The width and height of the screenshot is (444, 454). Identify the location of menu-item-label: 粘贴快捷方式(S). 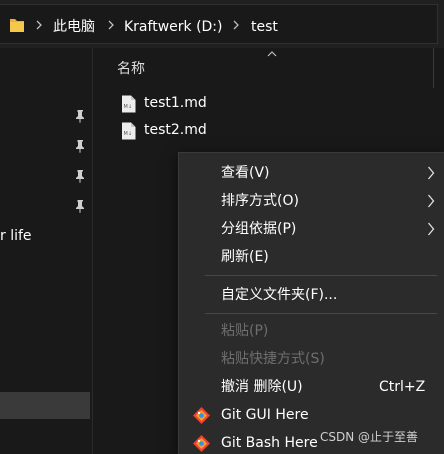
(273, 359).